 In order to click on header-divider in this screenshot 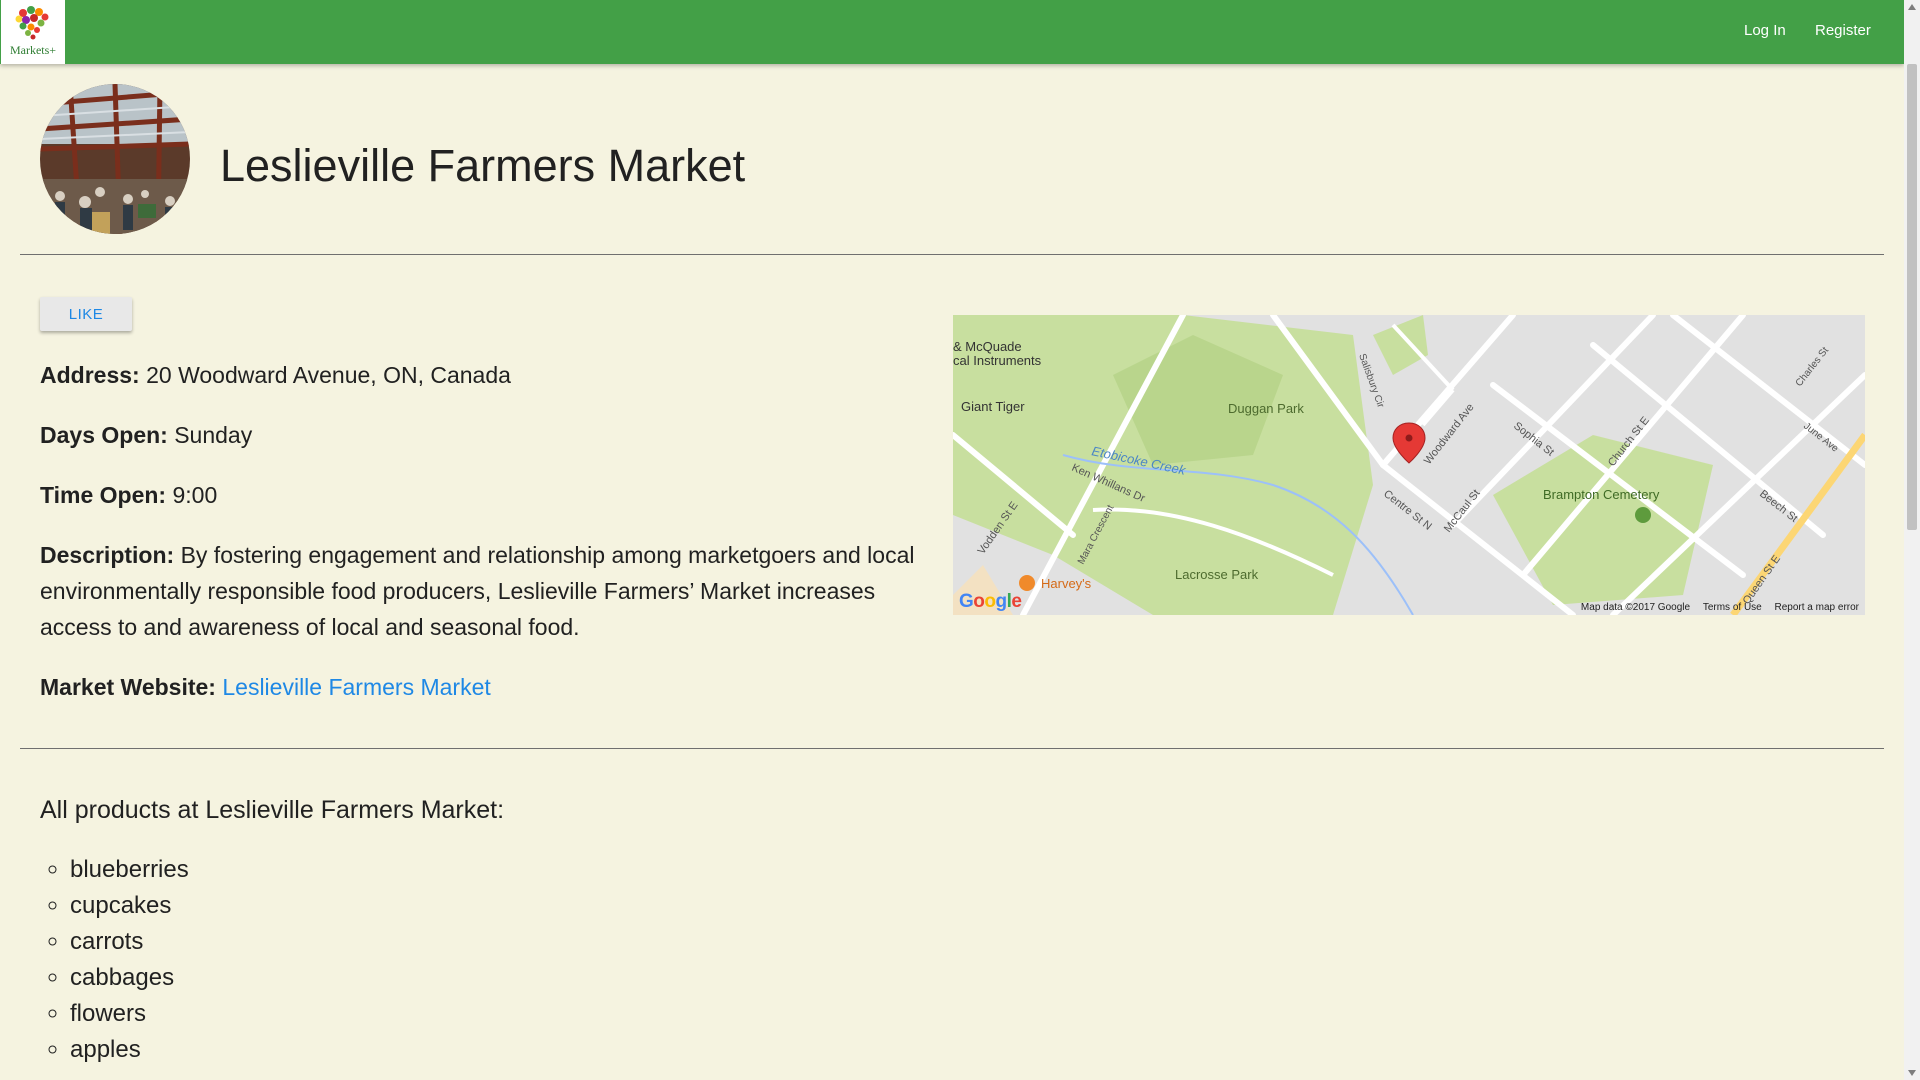, I will do `click(952, 254)`.